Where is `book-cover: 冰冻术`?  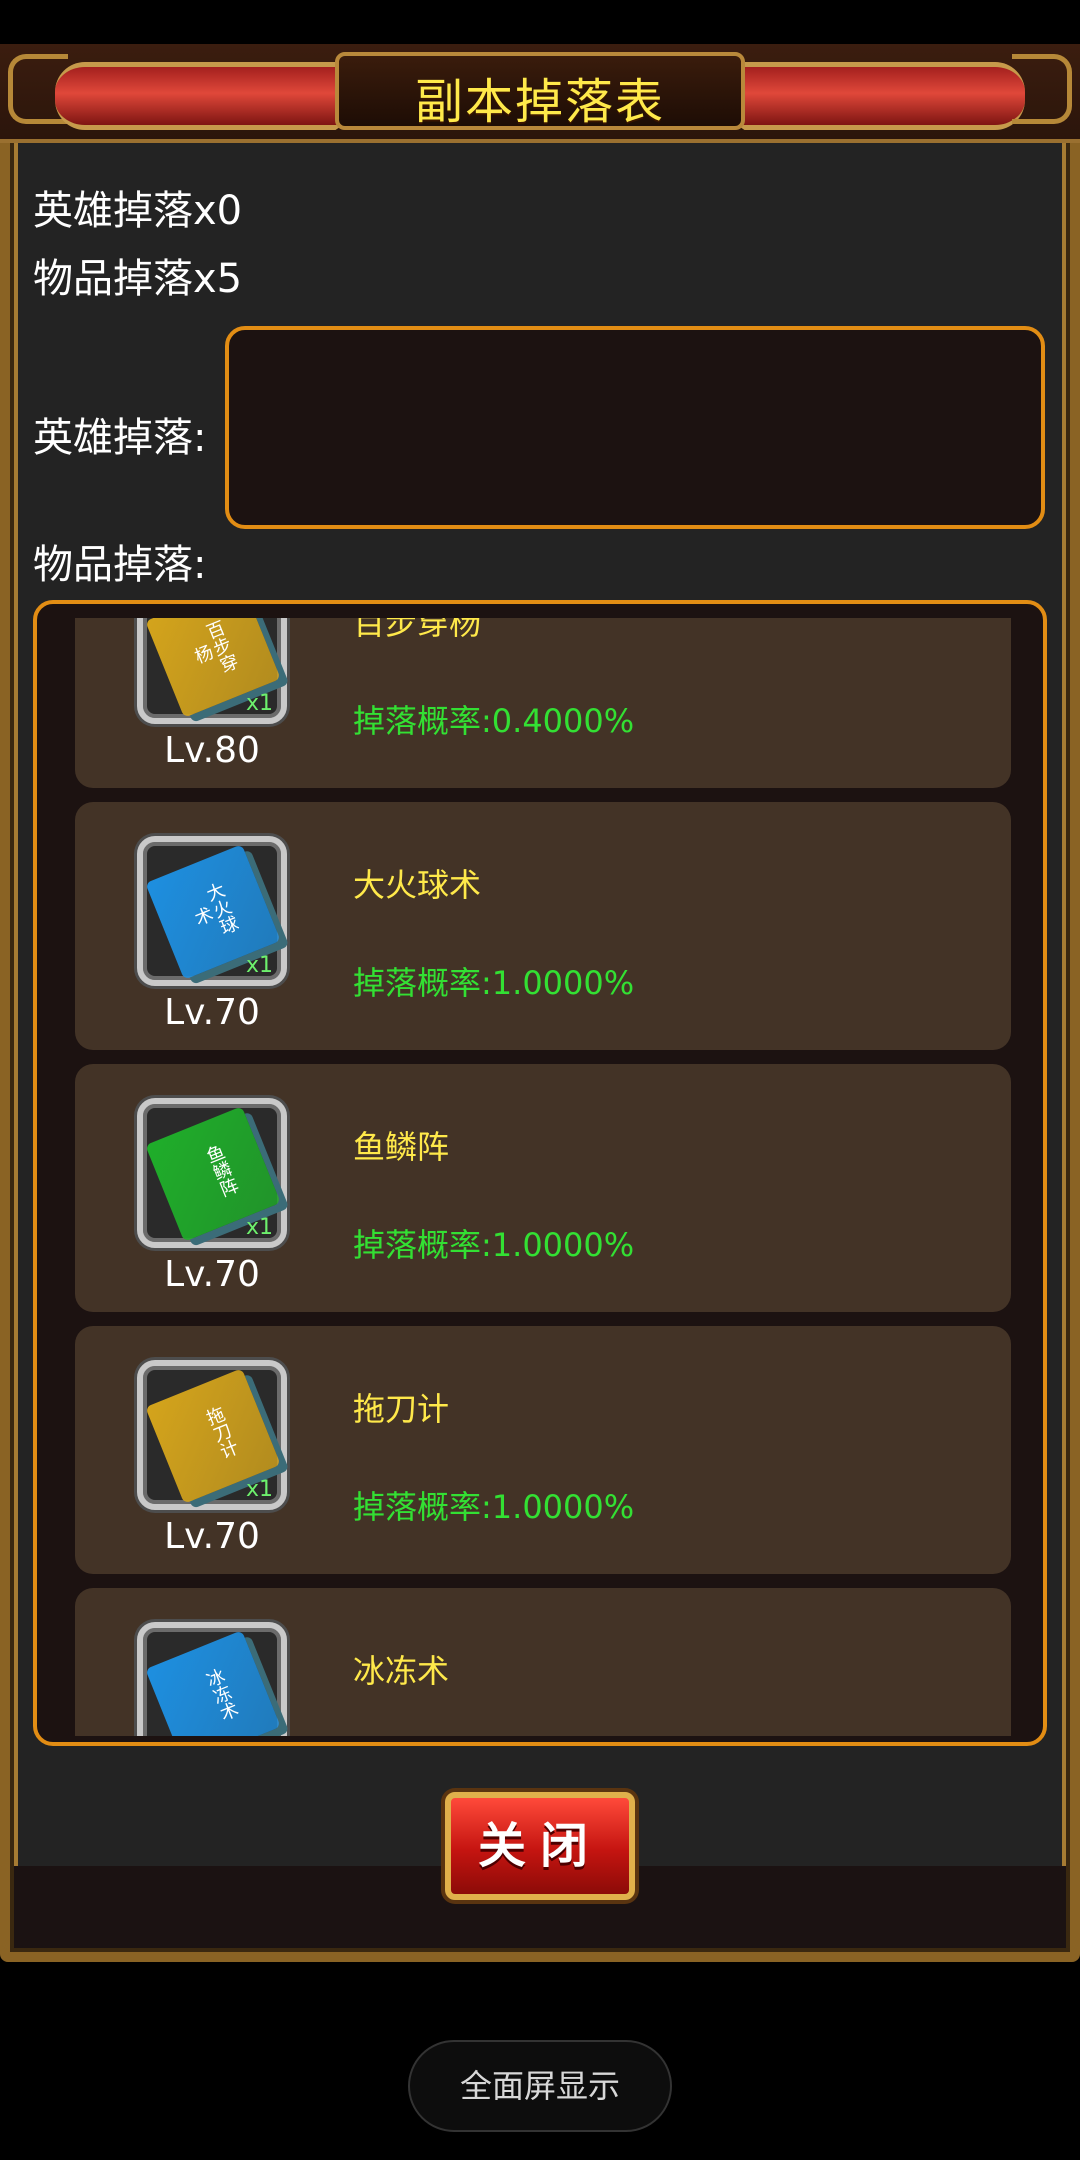 book-cover: 冰冻术 is located at coordinates (213, 1683).